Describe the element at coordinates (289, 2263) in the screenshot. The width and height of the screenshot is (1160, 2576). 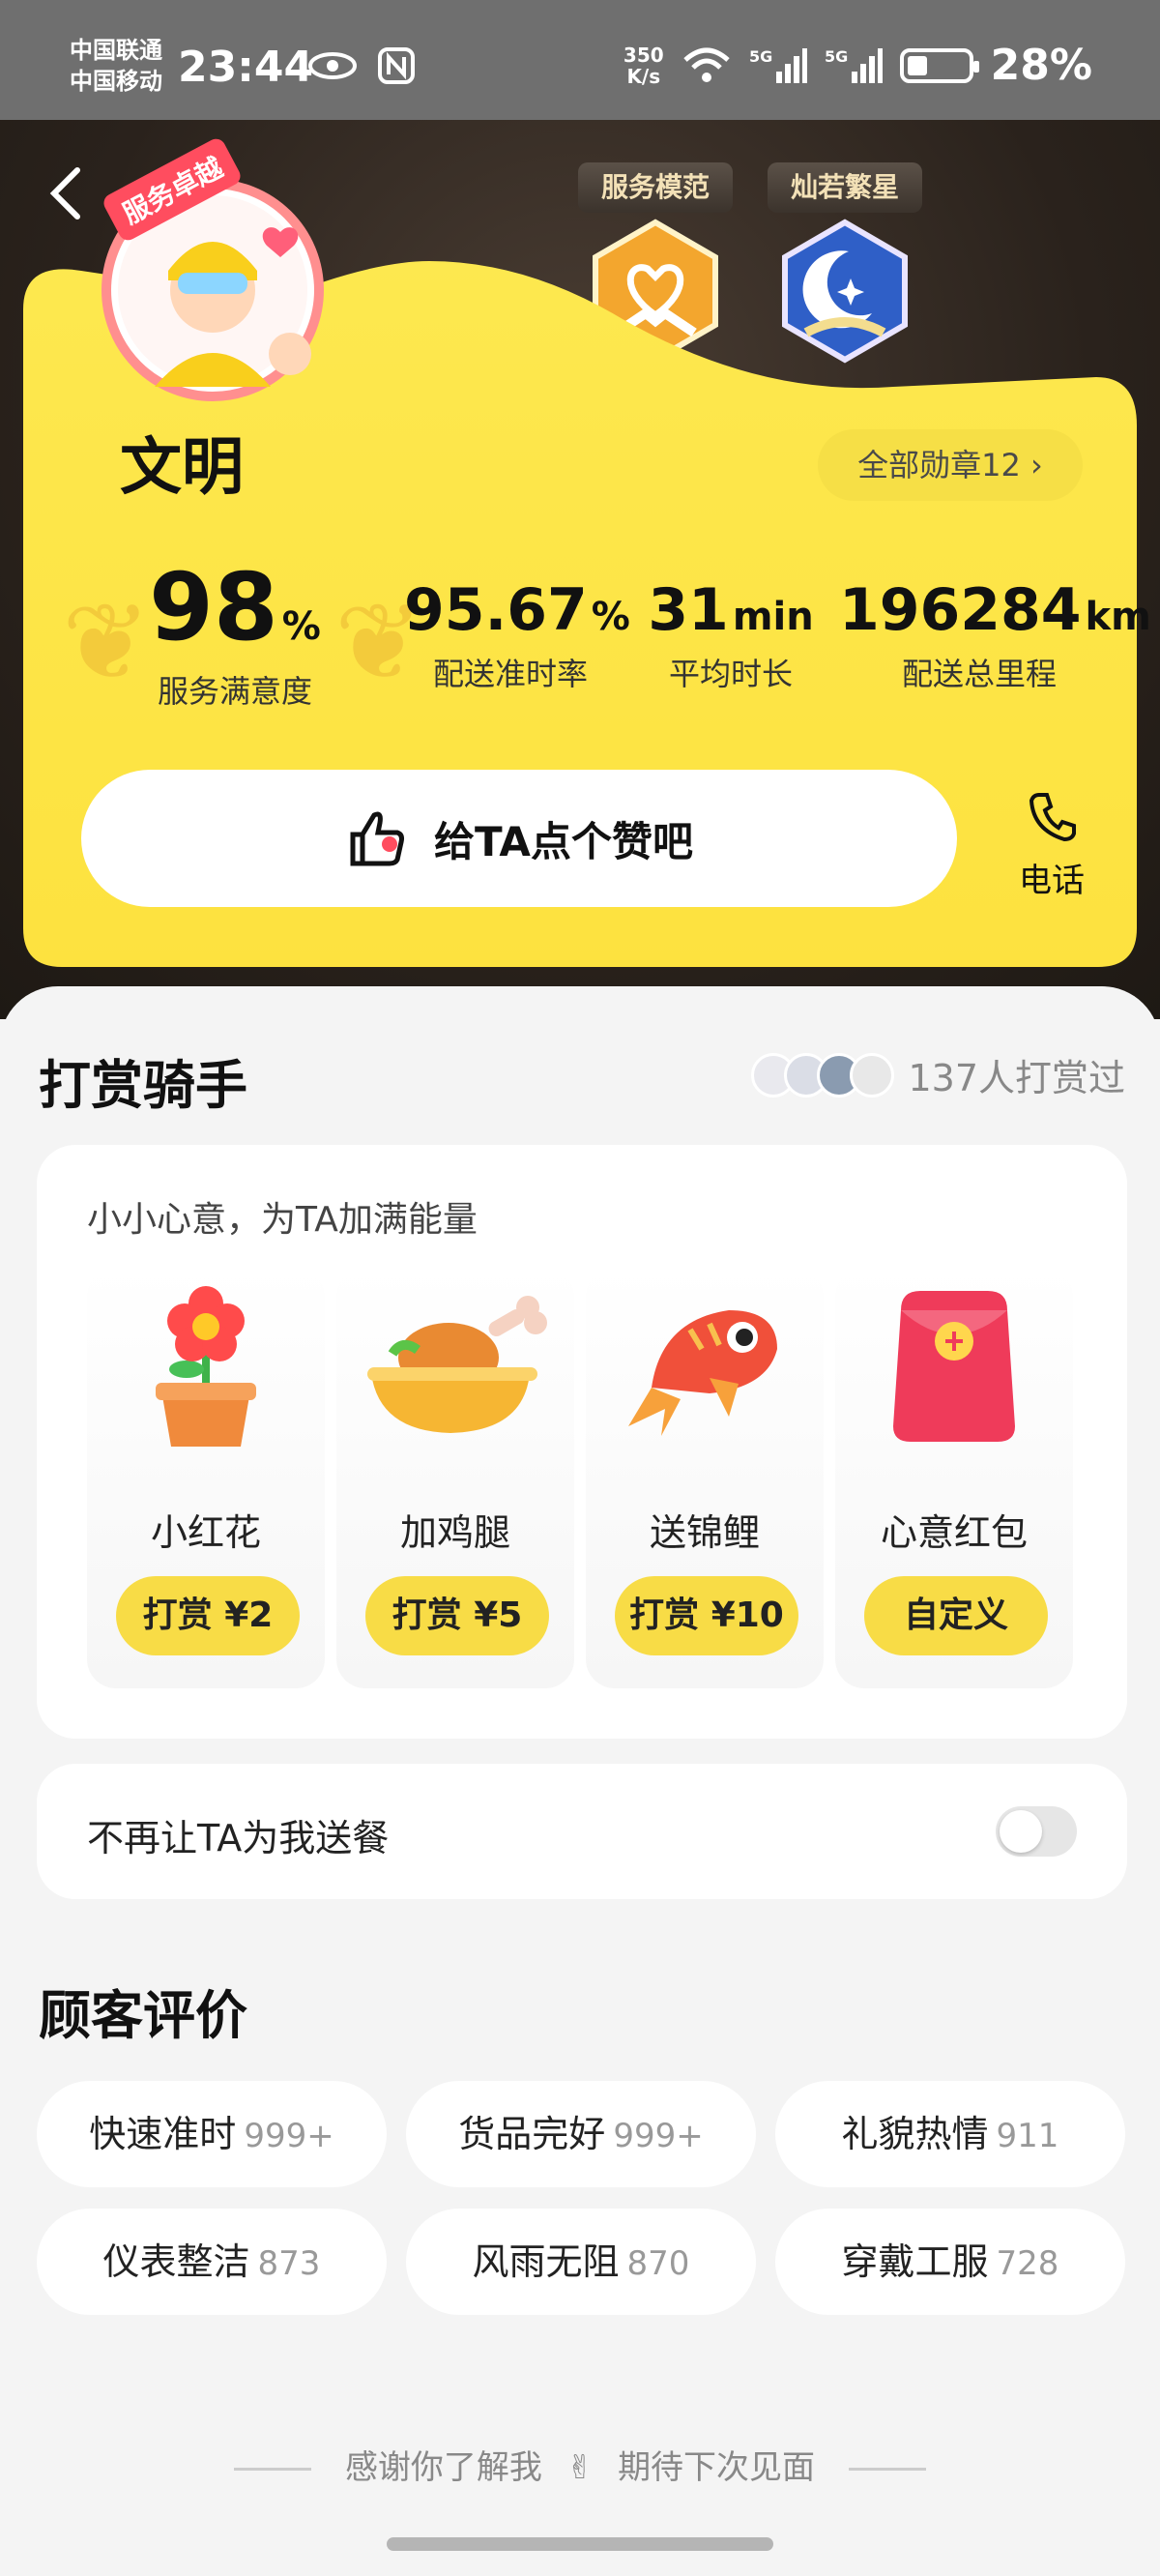
I see `review-tag-count: 873` at that location.